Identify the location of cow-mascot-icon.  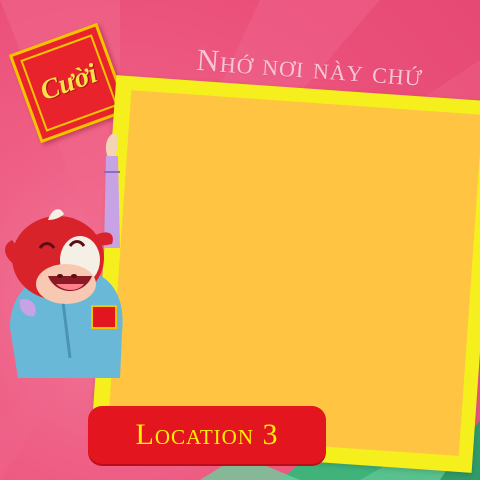
(64, 256).